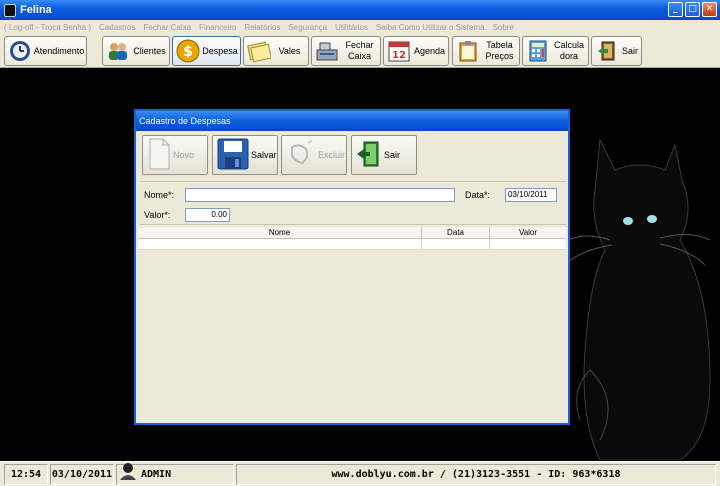 Image resolution: width=720 pixels, height=486 pixels. Describe the element at coordinates (45, 51) in the screenshot. I see `atendimento-button: Atendimento` at that location.